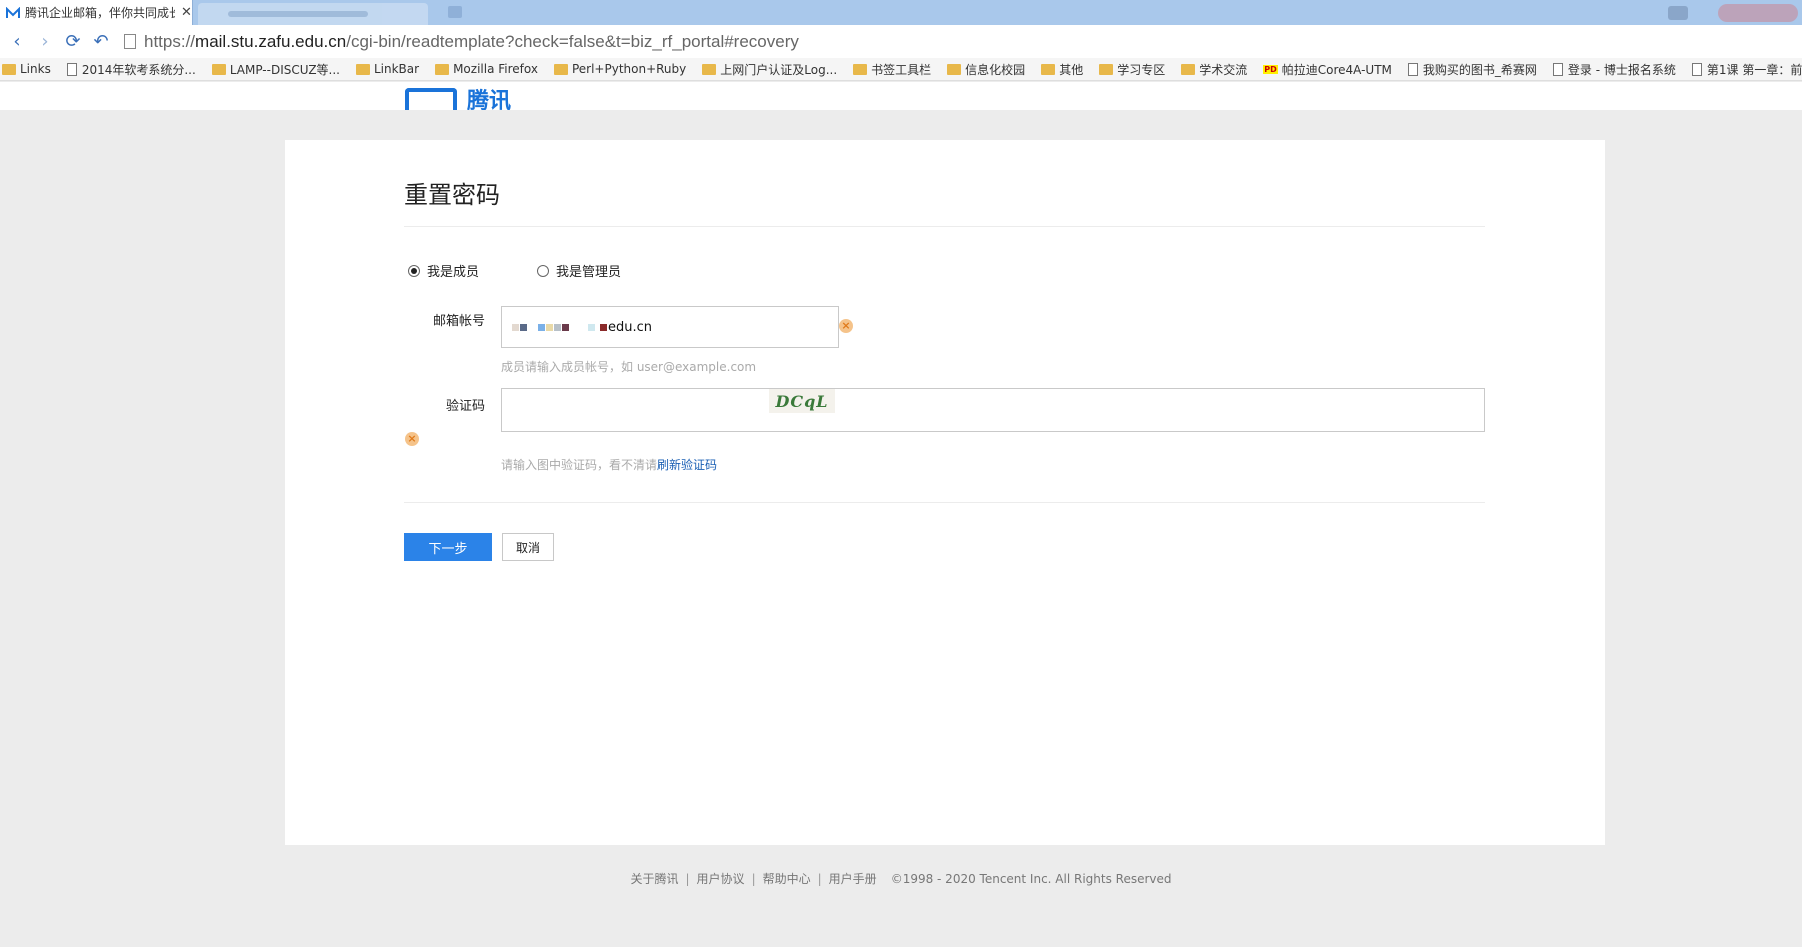  Describe the element at coordinates (45, 42) in the screenshot. I see `forward-icon: ›` at that location.